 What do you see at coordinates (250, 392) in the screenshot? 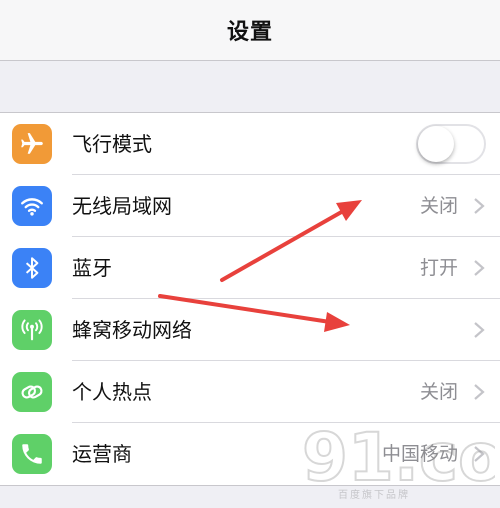
I see `settings-row-personal-hotspot: 个人热点 关闭` at bounding box center [250, 392].